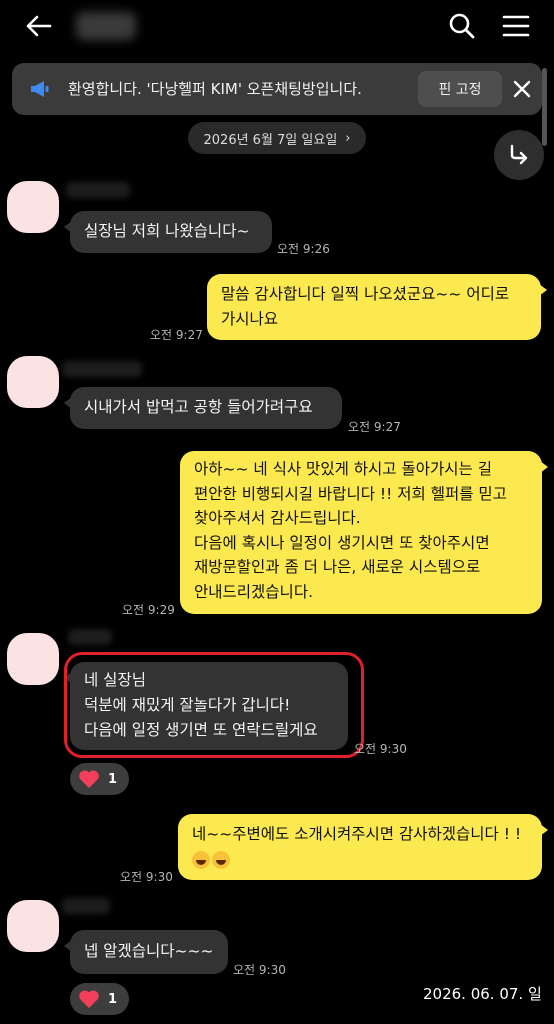 This screenshot has height=1024, width=554. I want to click on message-line: 편안한 비행되시길 바랍니다 !! 저희 헬퍼를 믿고, so click(350, 493).